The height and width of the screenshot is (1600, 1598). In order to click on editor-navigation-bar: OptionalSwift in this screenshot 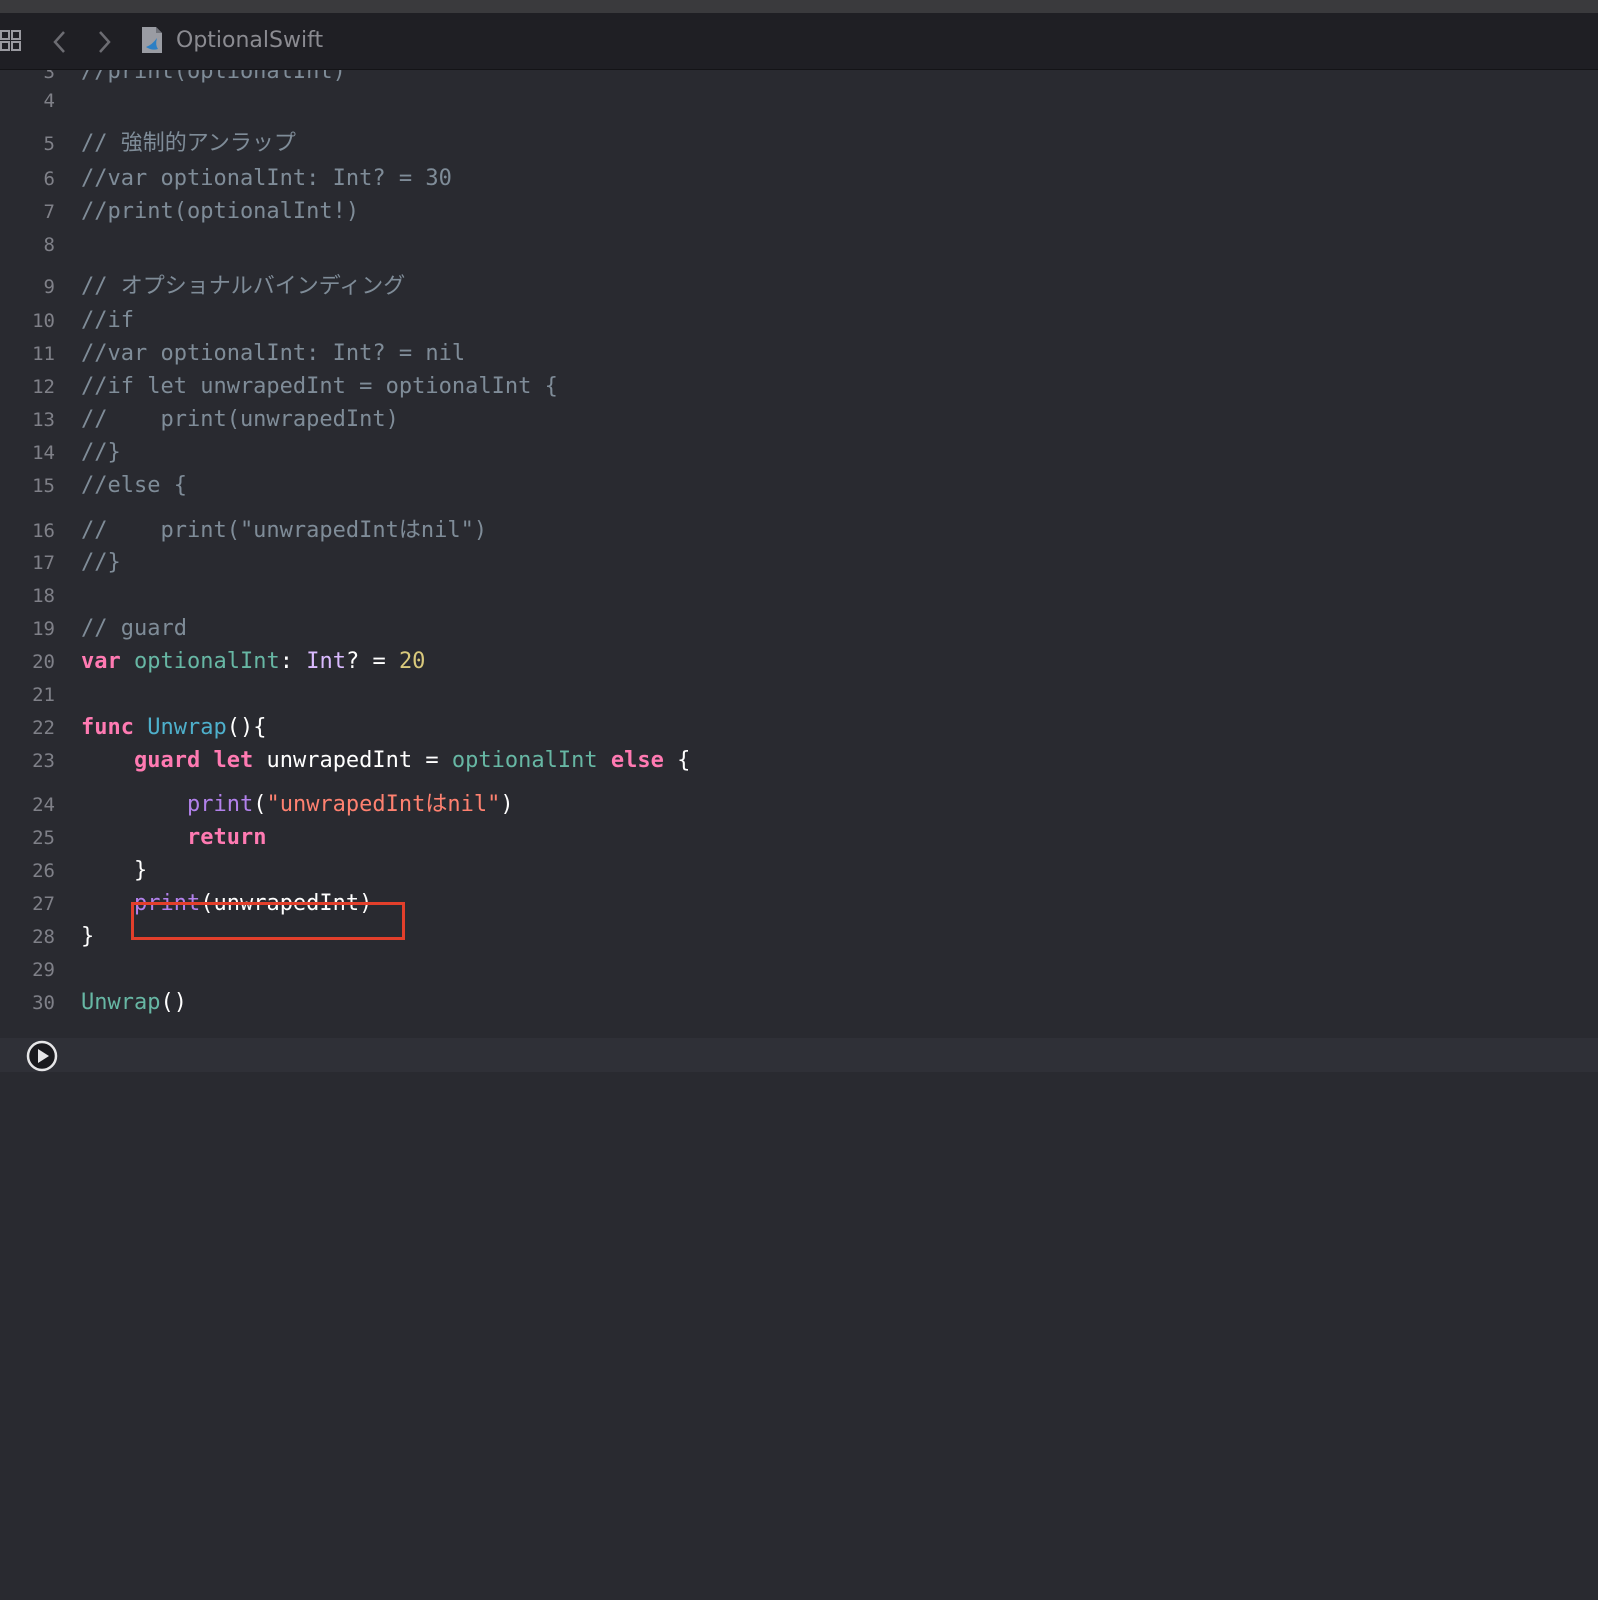, I will do `click(799, 41)`.